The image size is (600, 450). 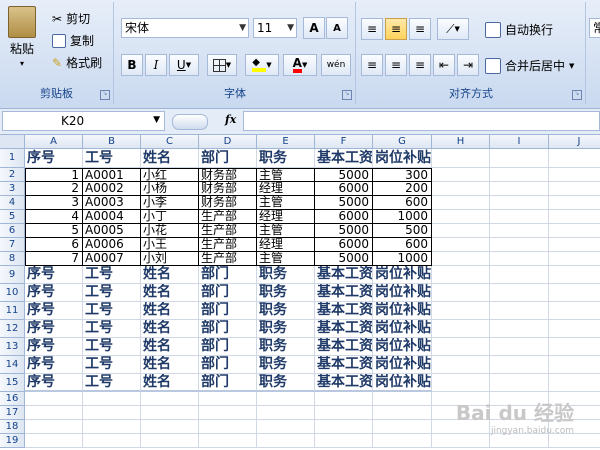 What do you see at coordinates (286, 189) in the screenshot?
I see `data-cell: 经理` at bounding box center [286, 189].